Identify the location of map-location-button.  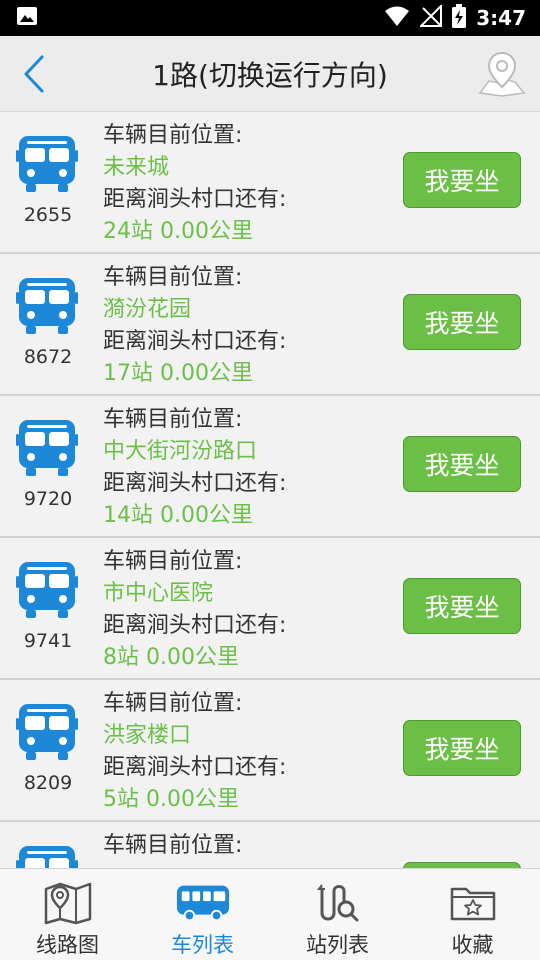
(502, 74).